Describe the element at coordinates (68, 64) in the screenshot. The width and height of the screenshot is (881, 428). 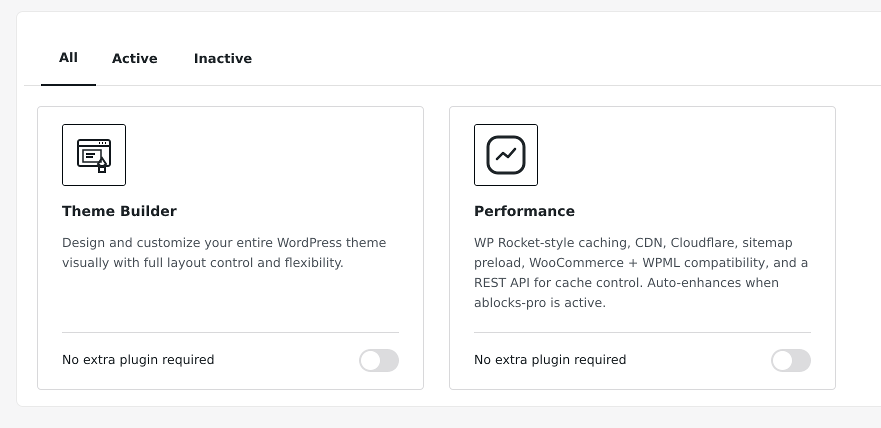
I see `filter-tab: All` at that location.